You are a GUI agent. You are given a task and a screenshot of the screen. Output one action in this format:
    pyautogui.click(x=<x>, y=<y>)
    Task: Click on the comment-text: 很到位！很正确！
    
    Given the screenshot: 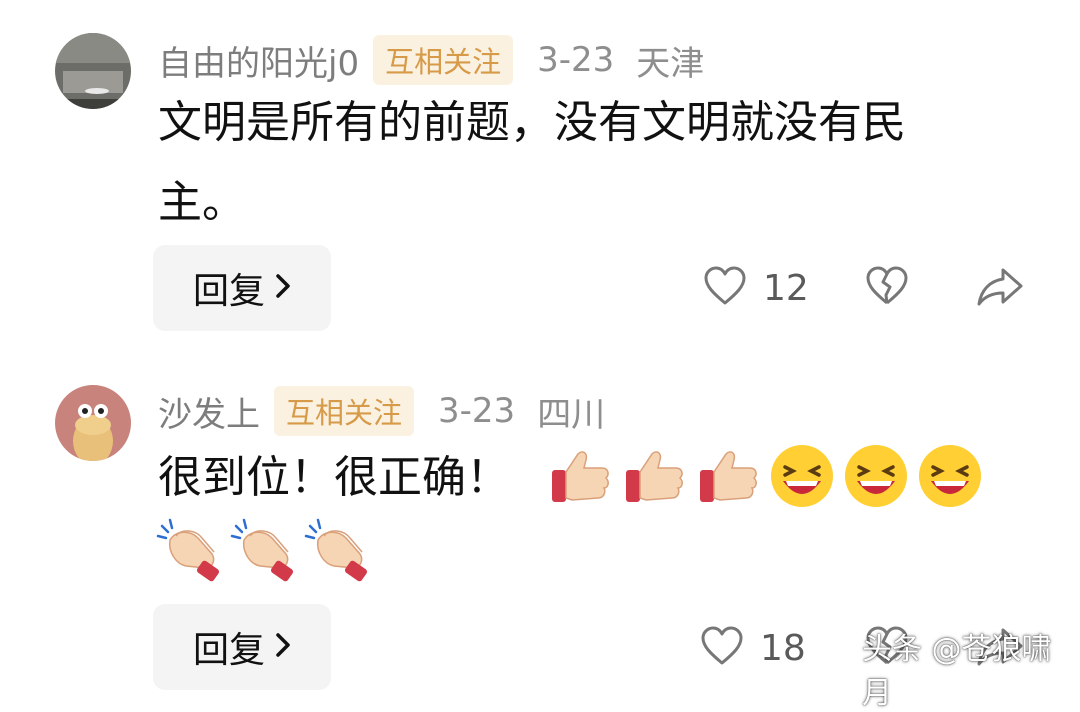 What is the action you would take?
    pyautogui.click(x=334, y=477)
    